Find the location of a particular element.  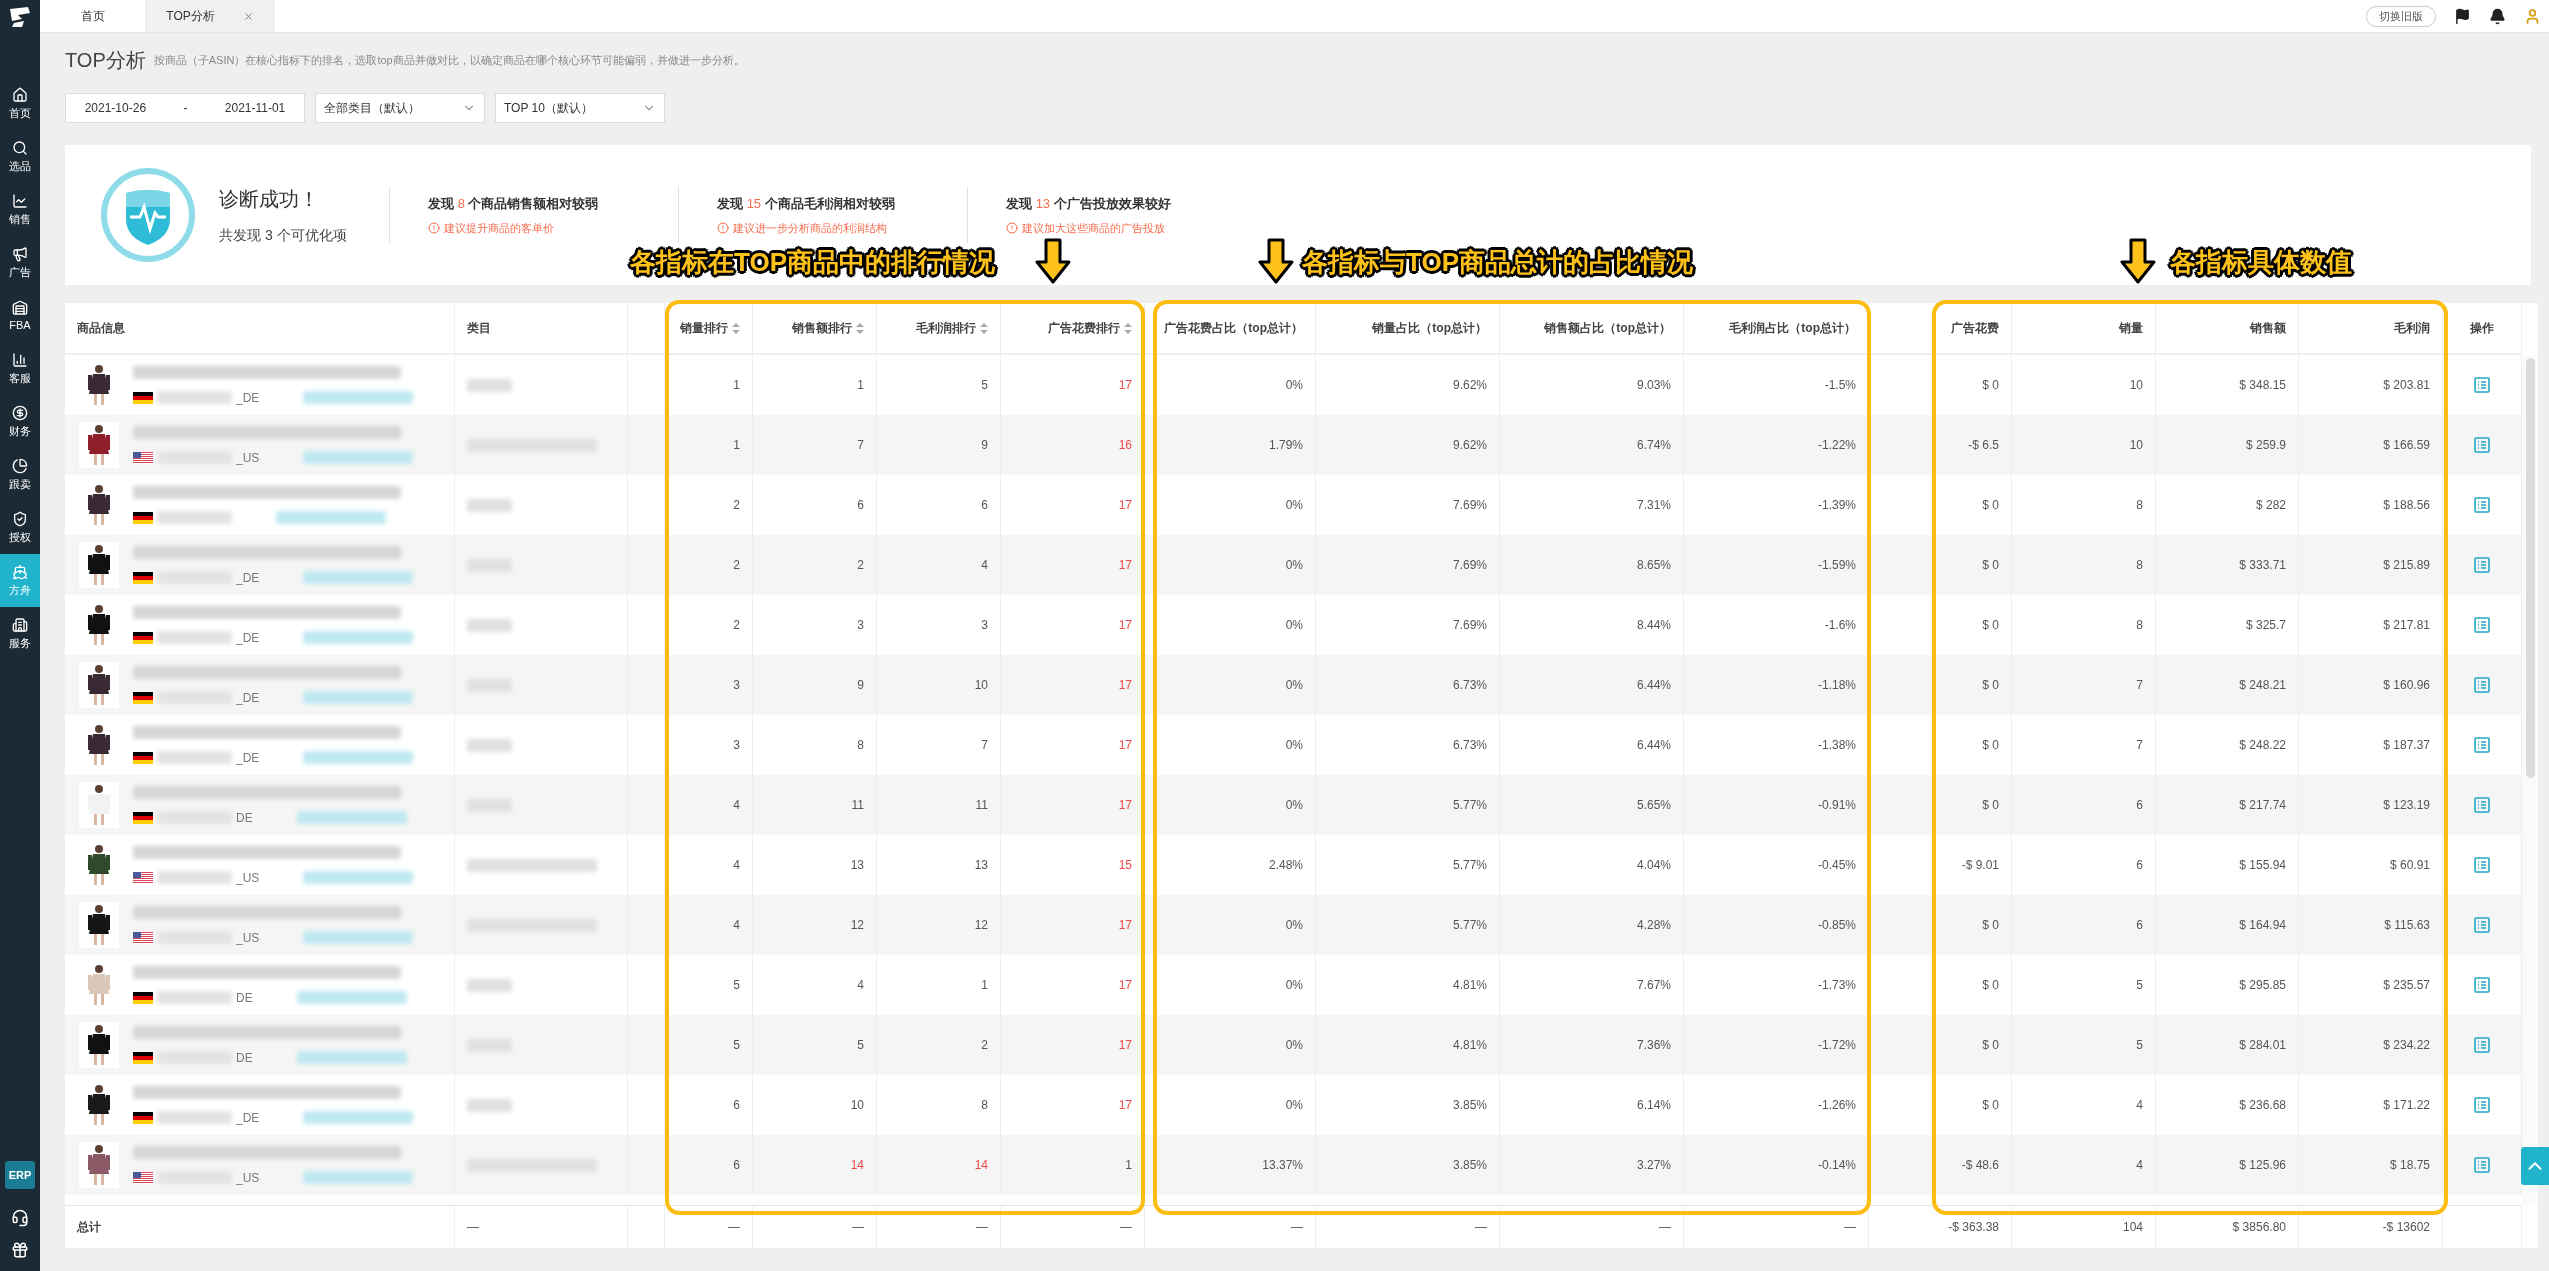

home-icon is located at coordinates (20, 94).